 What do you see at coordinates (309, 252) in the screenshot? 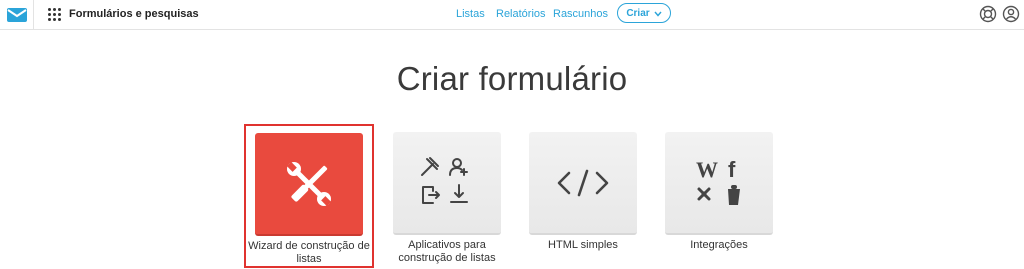
I see `option-label: Wizard de construção de listas` at bounding box center [309, 252].